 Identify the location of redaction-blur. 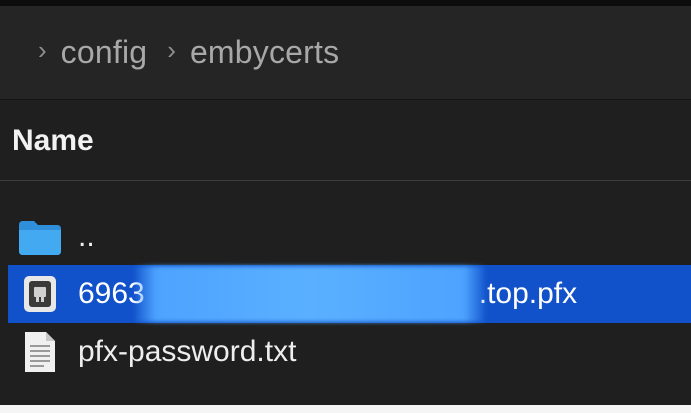
(309, 294).